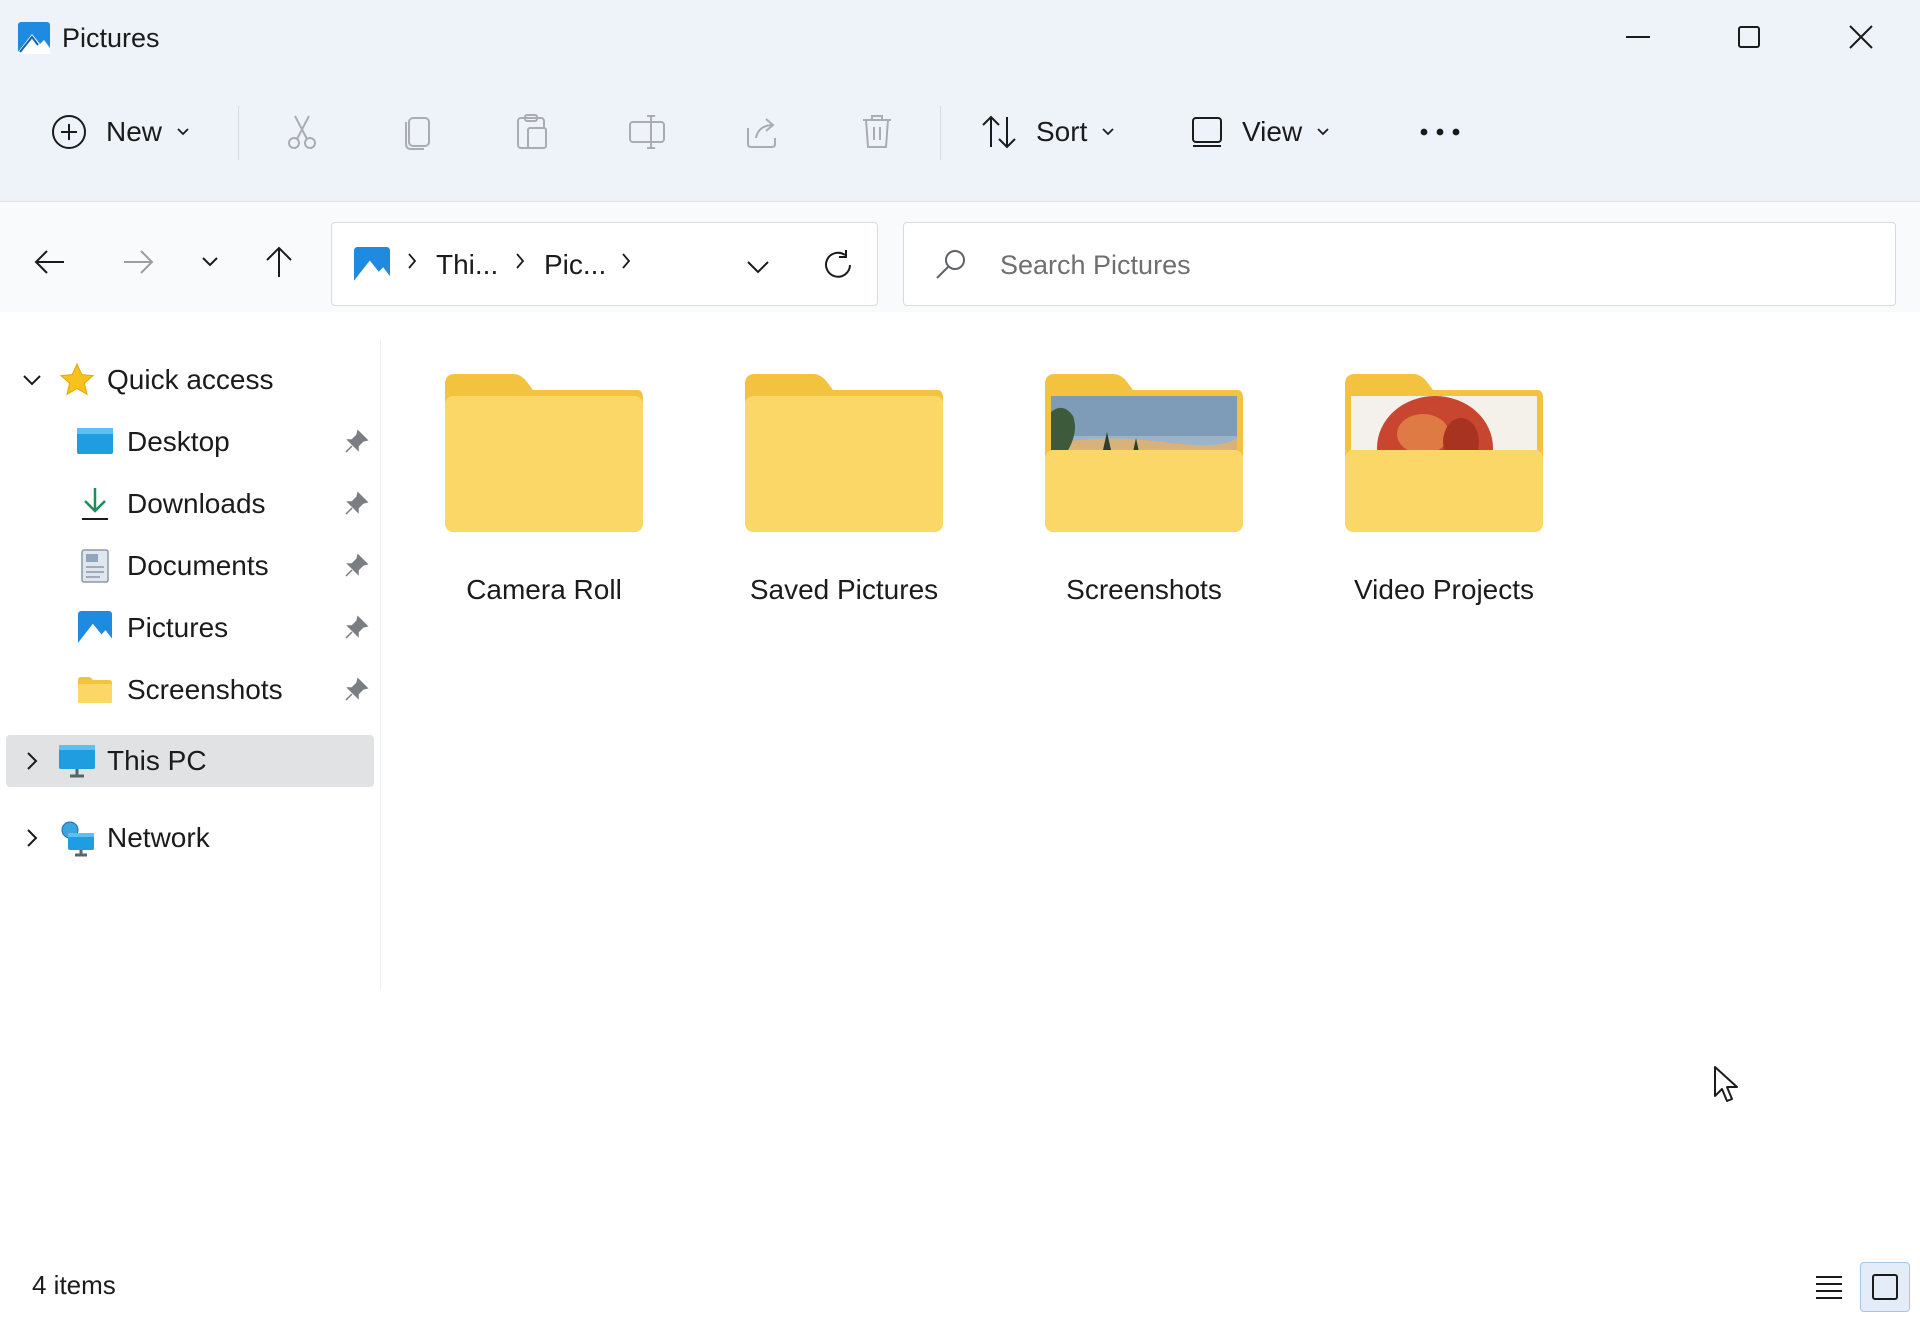 This screenshot has width=1920, height=1322. I want to click on expand-network, so click(32, 838).